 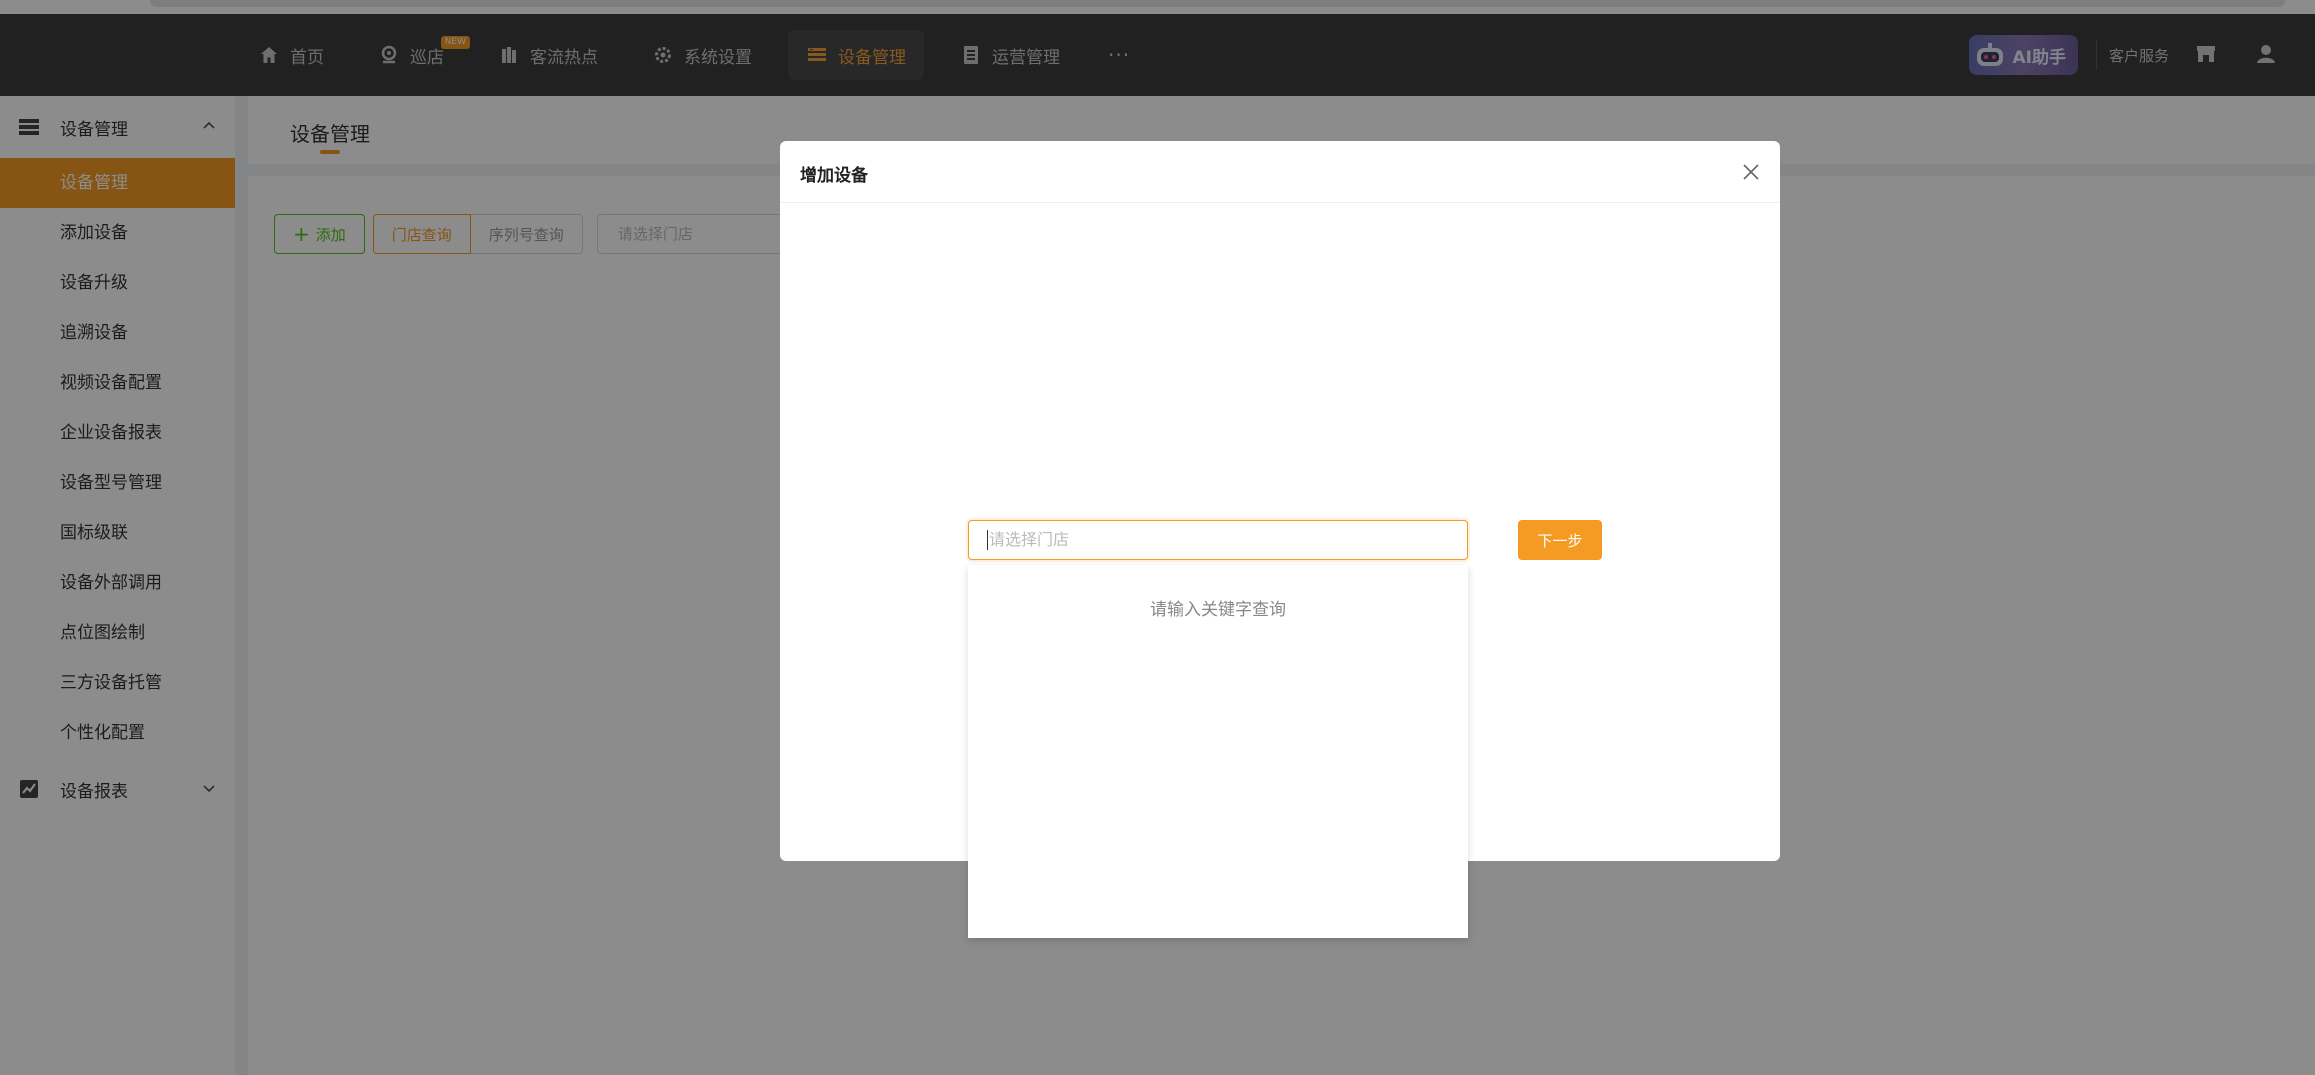 What do you see at coordinates (1218, 610) in the screenshot?
I see `dropdown-empty-text: 请输入关键字查询` at bounding box center [1218, 610].